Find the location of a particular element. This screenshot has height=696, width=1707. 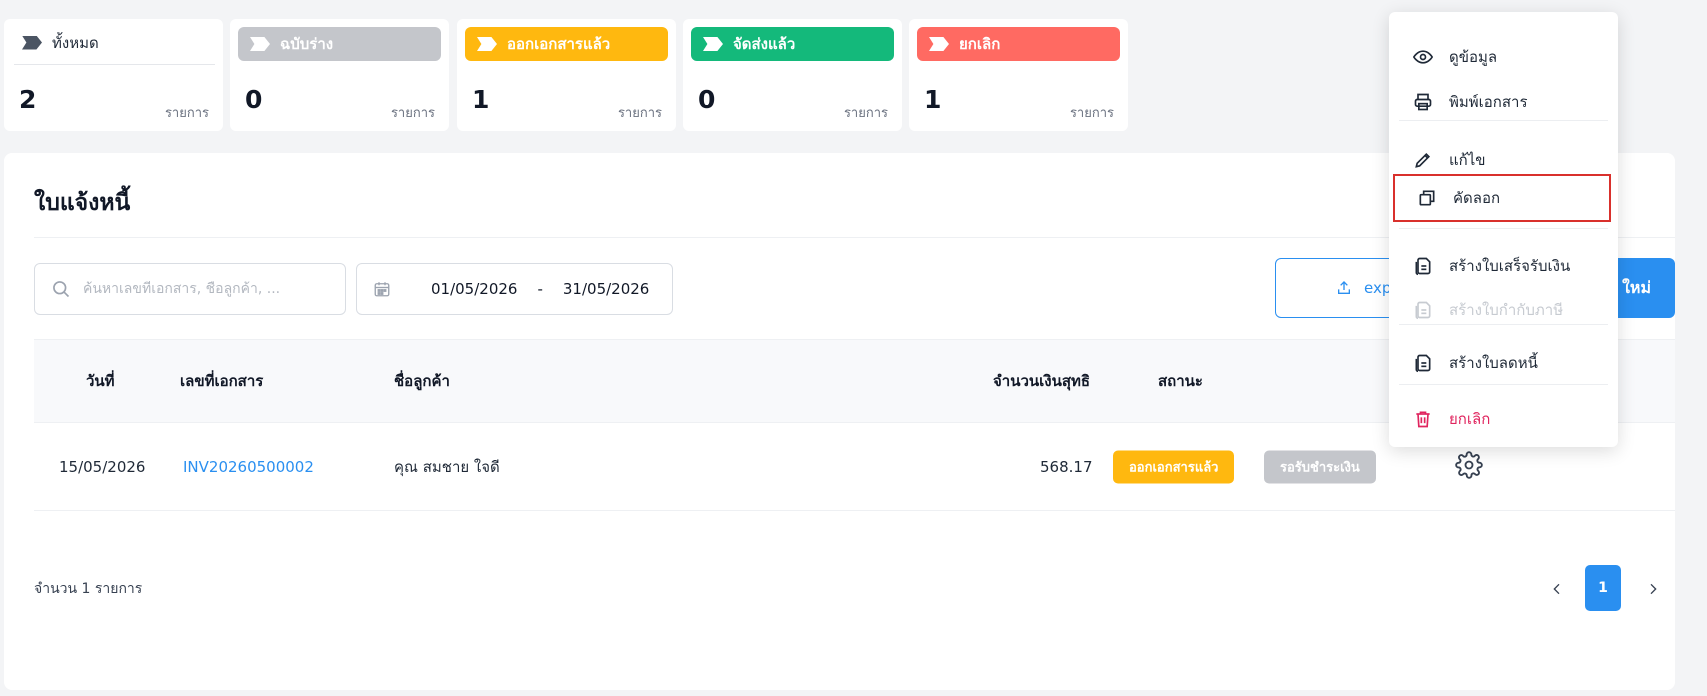

menu-item-copy: คัดลอก is located at coordinates (1502, 198).